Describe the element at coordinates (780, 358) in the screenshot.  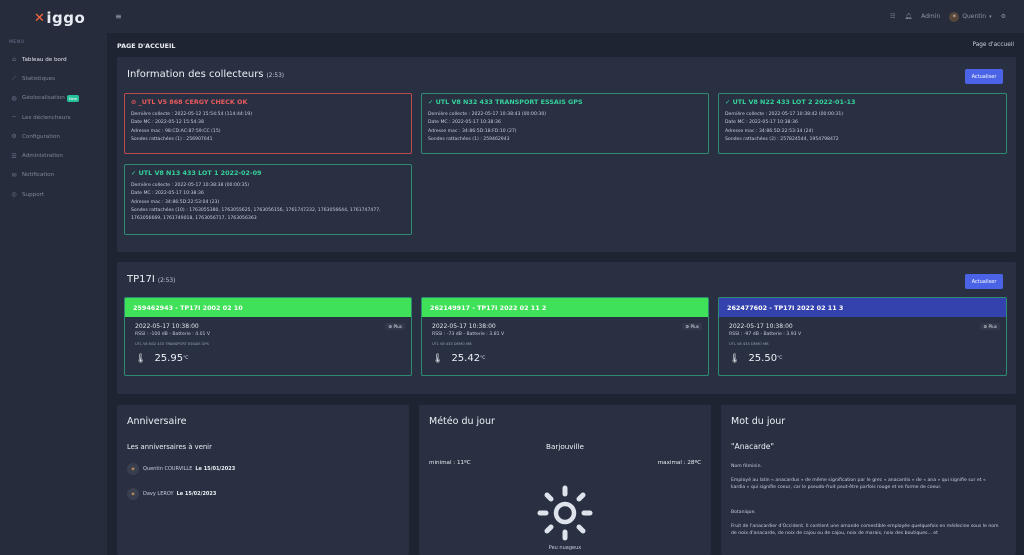
I see `temperature-unit: °C` at that location.